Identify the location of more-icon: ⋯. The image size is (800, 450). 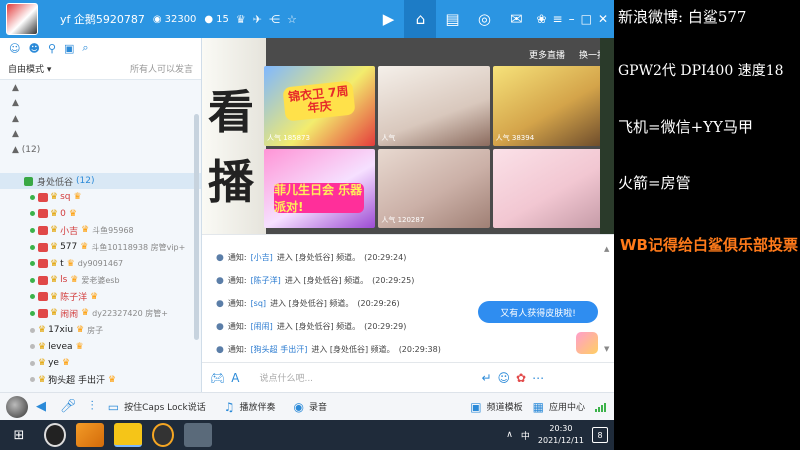
(538, 378).